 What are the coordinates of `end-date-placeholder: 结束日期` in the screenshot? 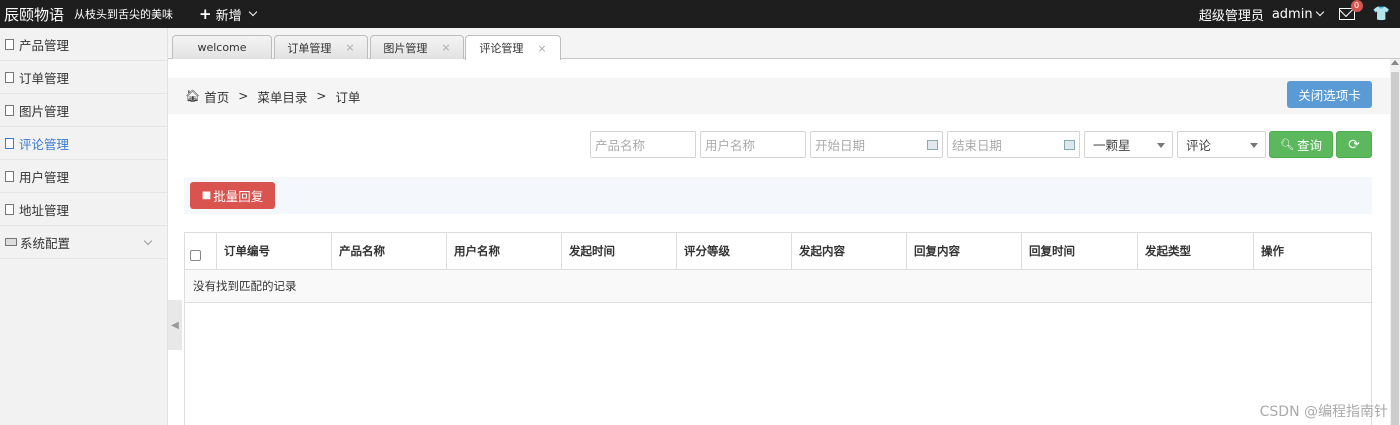 It's located at (977, 145).